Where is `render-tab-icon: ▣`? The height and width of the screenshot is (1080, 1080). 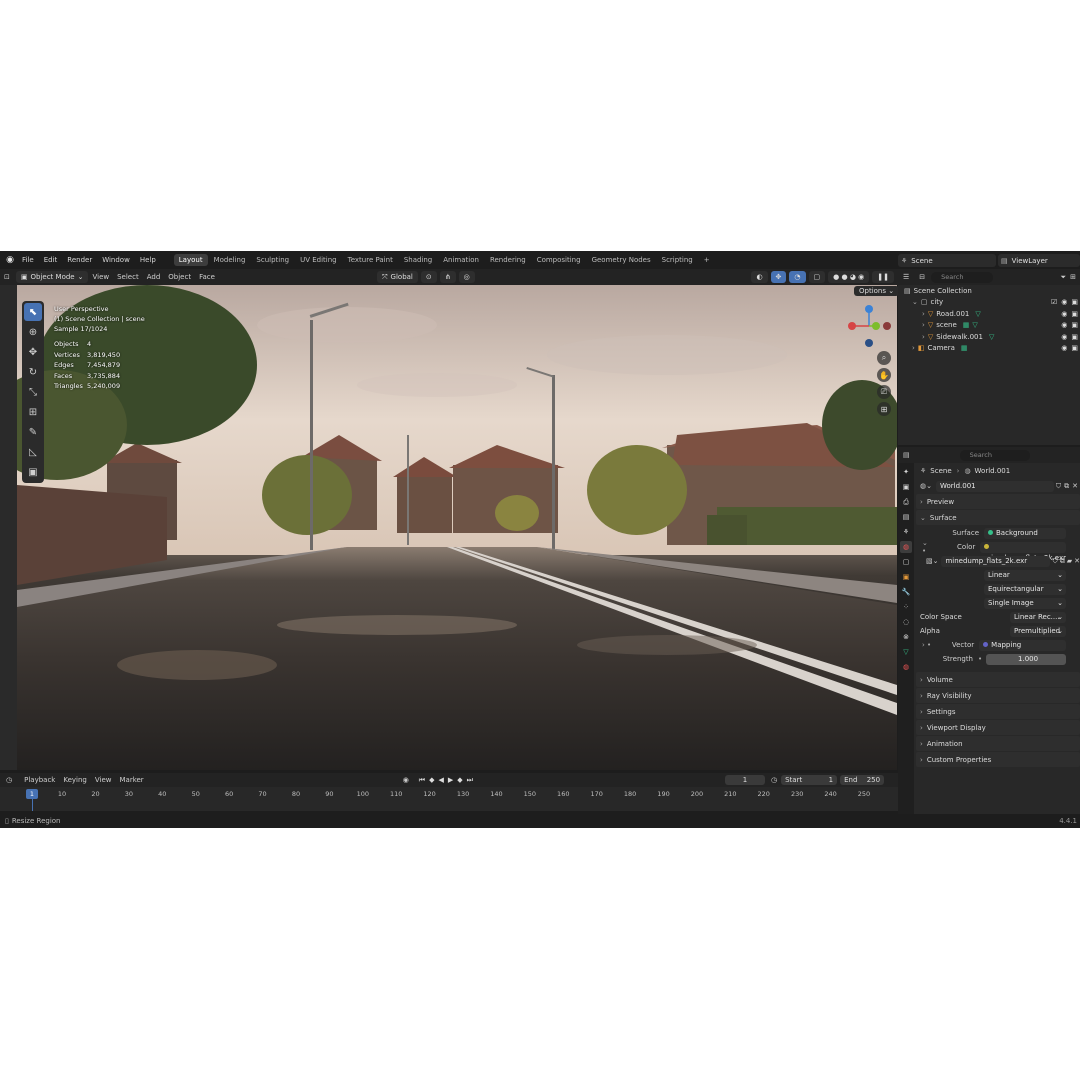 render-tab-icon: ▣ is located at coordinates (906, 487).